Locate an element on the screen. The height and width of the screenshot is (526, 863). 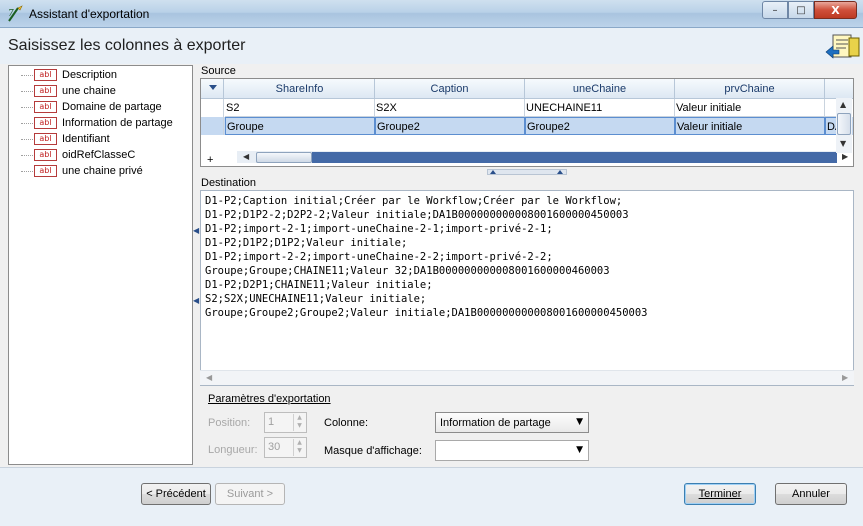
column-select: Information de partage ▼ is located at coordinates (512, 422).